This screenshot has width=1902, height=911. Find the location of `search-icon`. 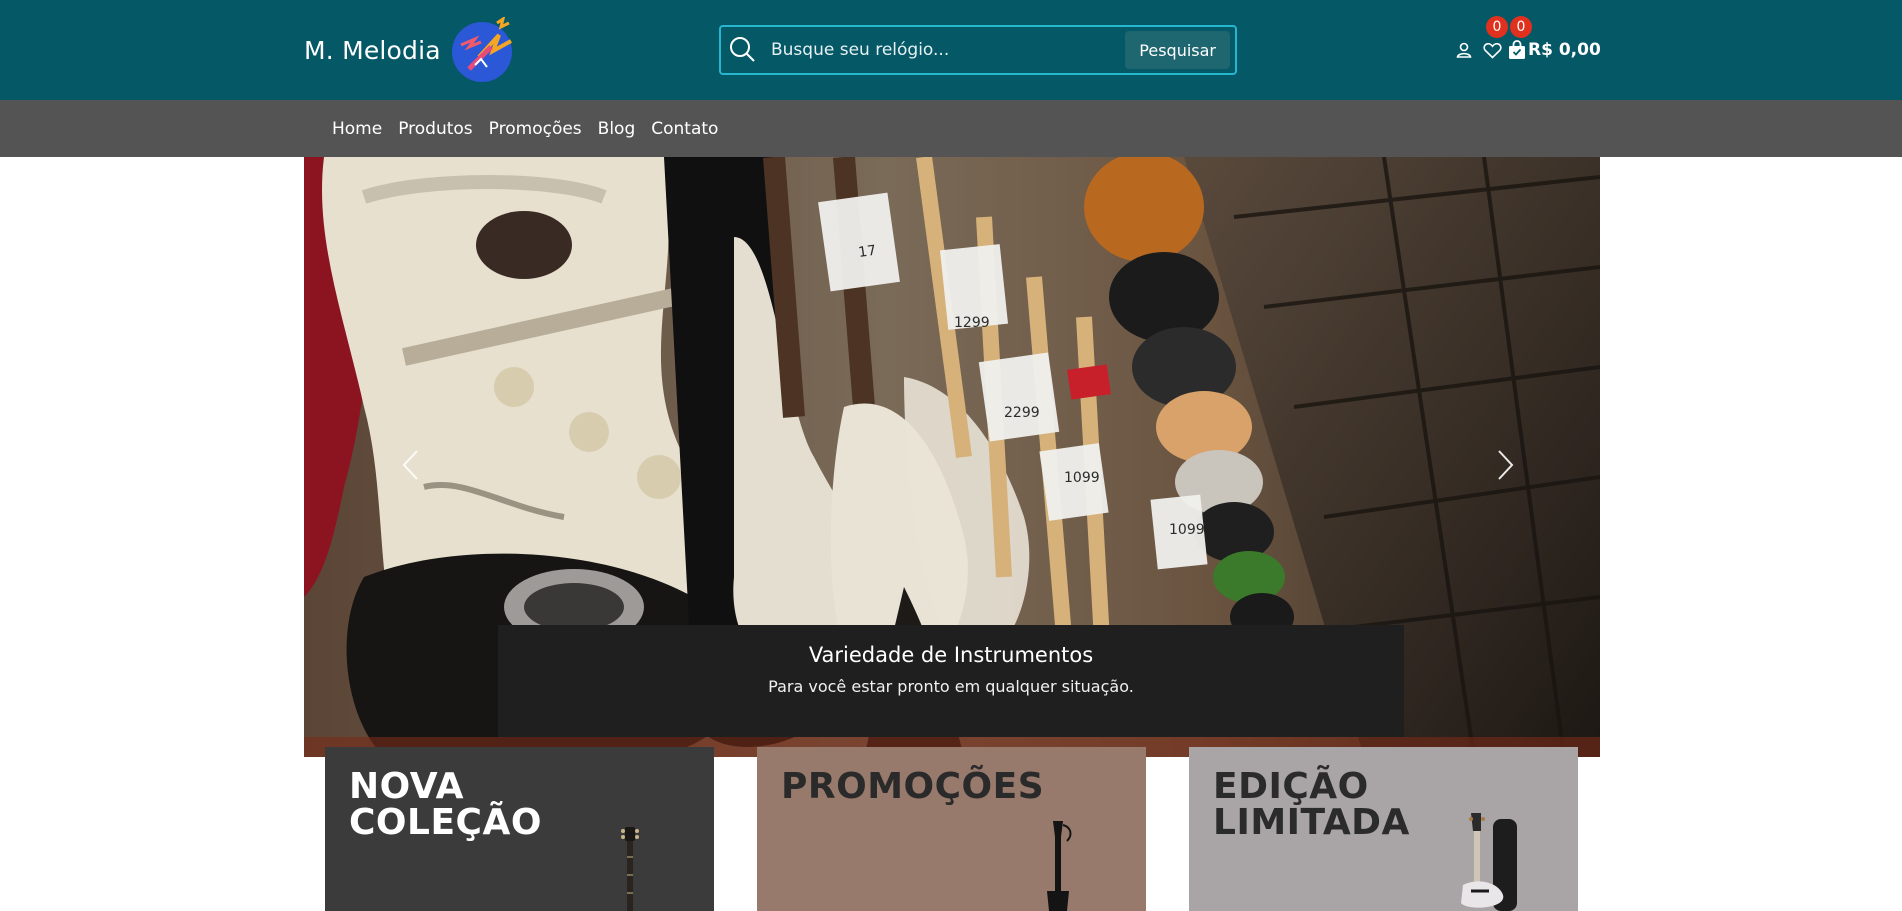

search-icon is located at coordinates (742, 49).